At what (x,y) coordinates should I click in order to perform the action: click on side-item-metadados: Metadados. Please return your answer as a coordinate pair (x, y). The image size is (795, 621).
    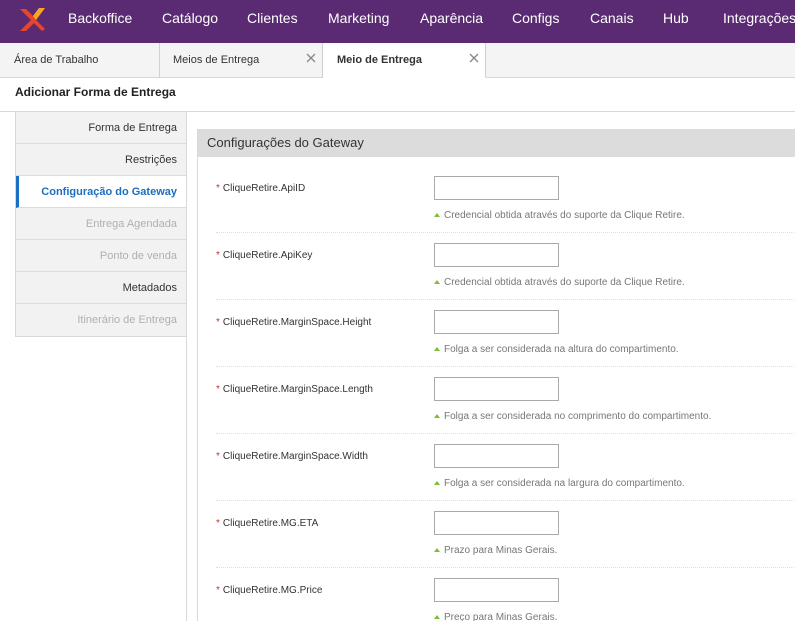
    Looking at the image, I should click on (101, 288).